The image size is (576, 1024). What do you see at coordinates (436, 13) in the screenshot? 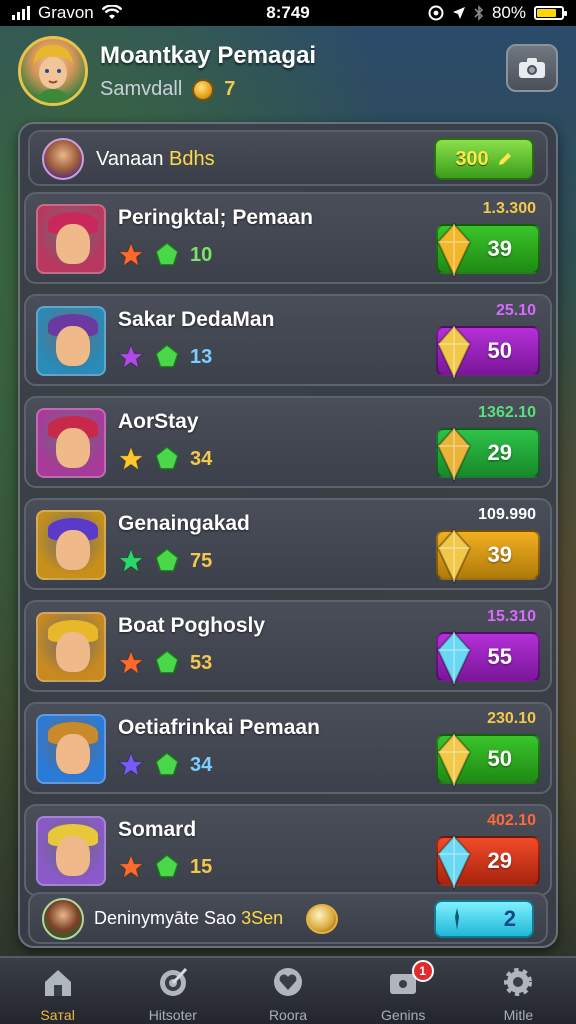
I see `at-icon` at bounding box center [436, 13].